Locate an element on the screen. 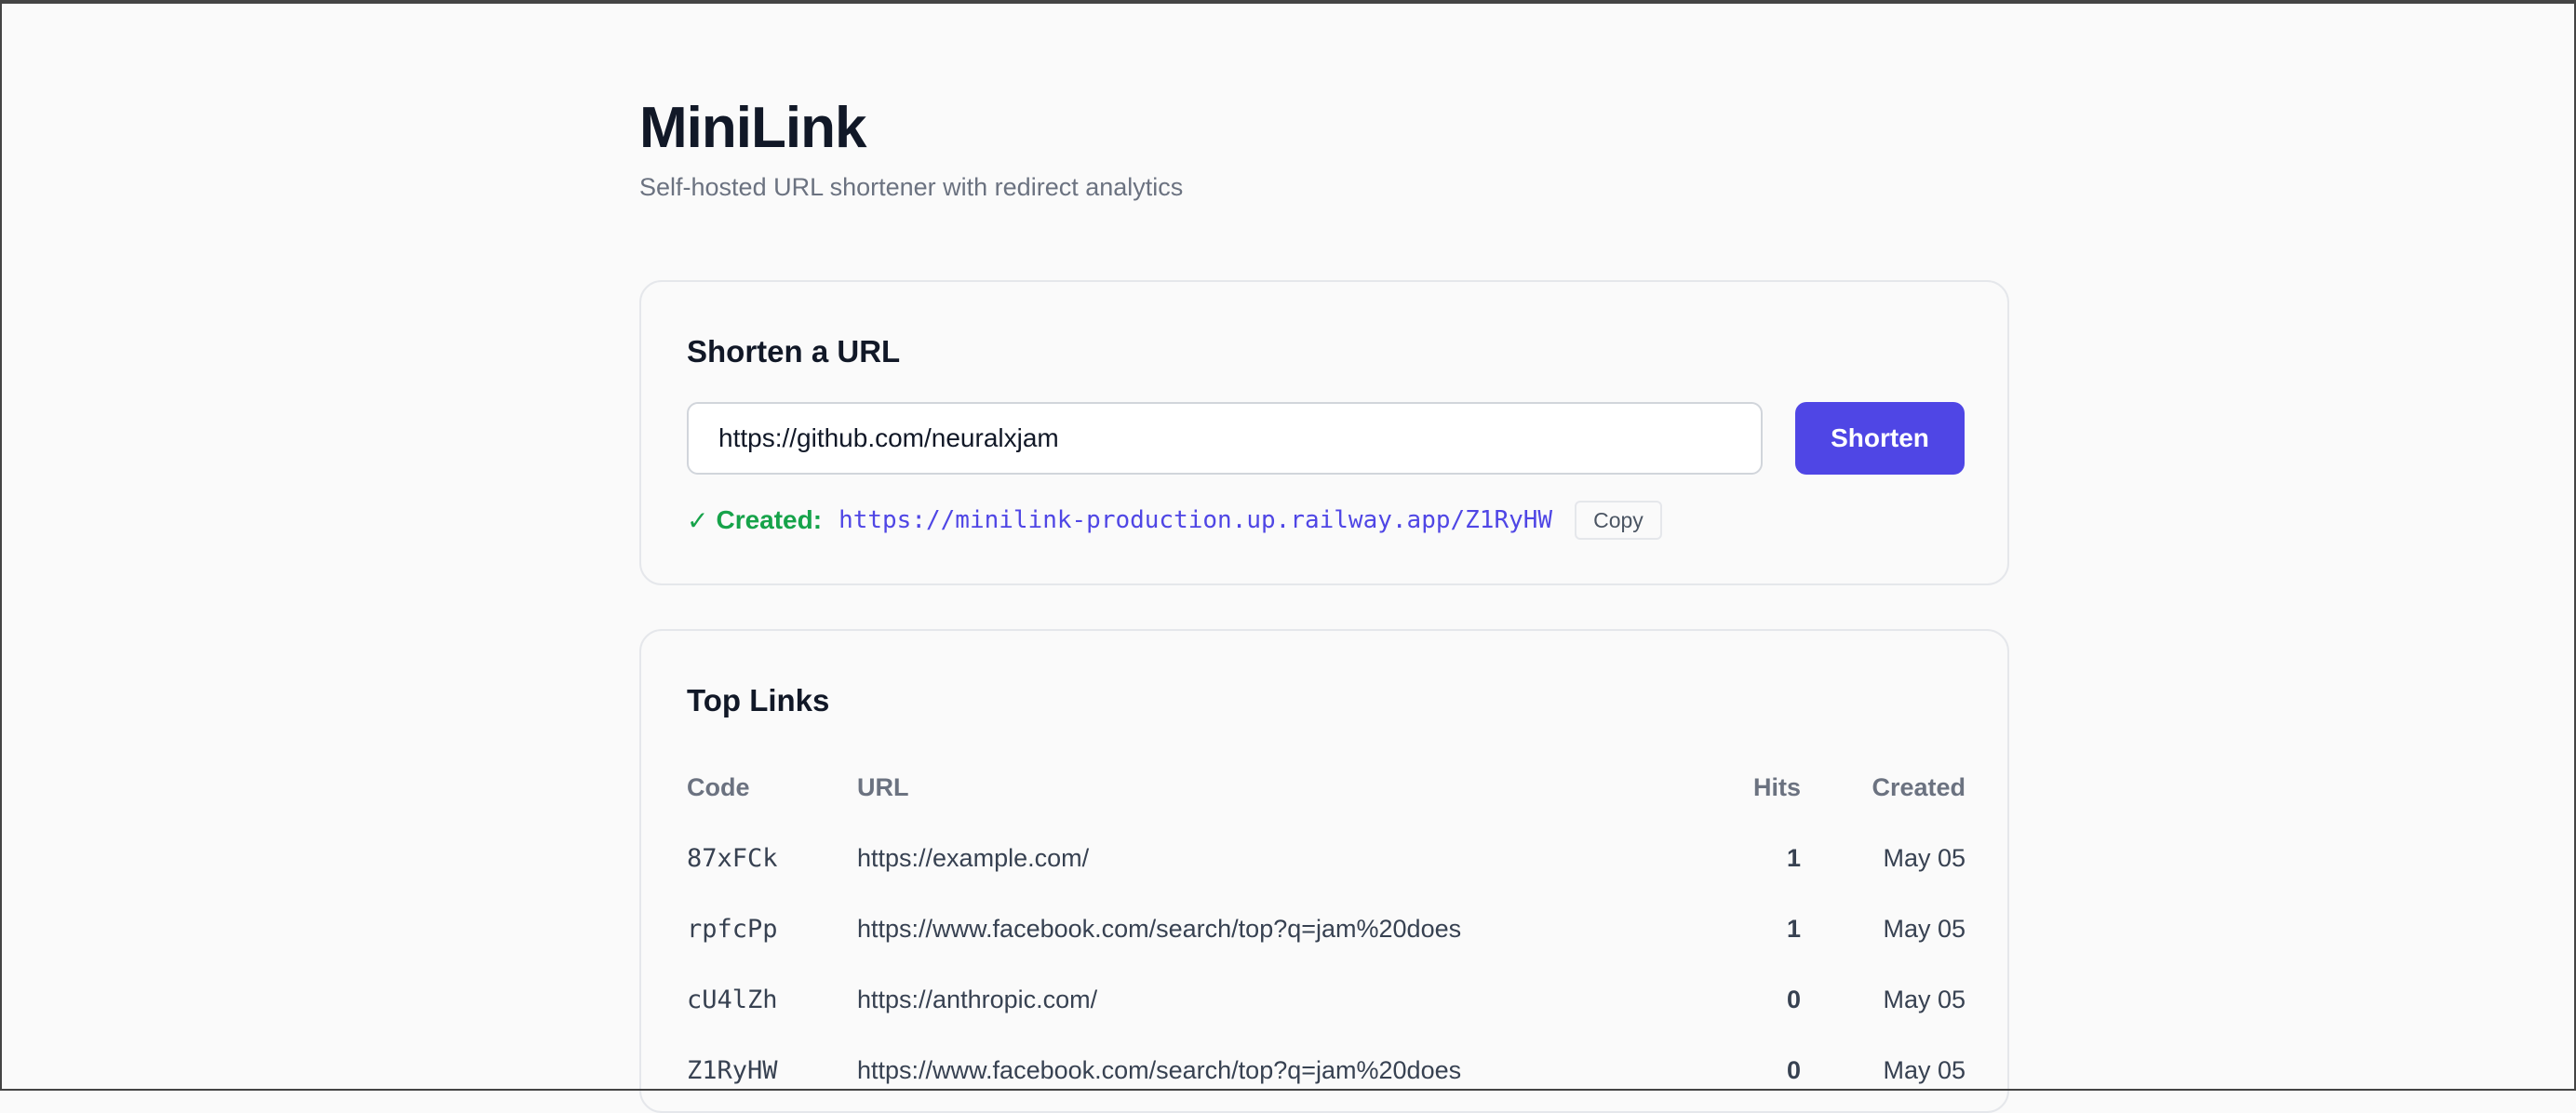  url-input is located at coordinates (1225, 439).